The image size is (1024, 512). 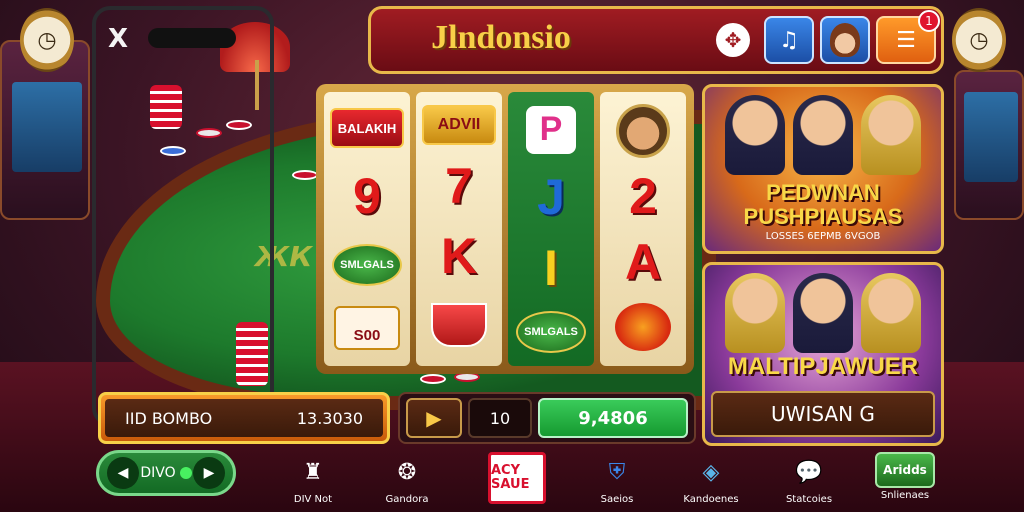 What do you see at coordinates (158, 473) in the screenshot?
I see `toggle-label: DIVO` at bounding box center [158, 473].